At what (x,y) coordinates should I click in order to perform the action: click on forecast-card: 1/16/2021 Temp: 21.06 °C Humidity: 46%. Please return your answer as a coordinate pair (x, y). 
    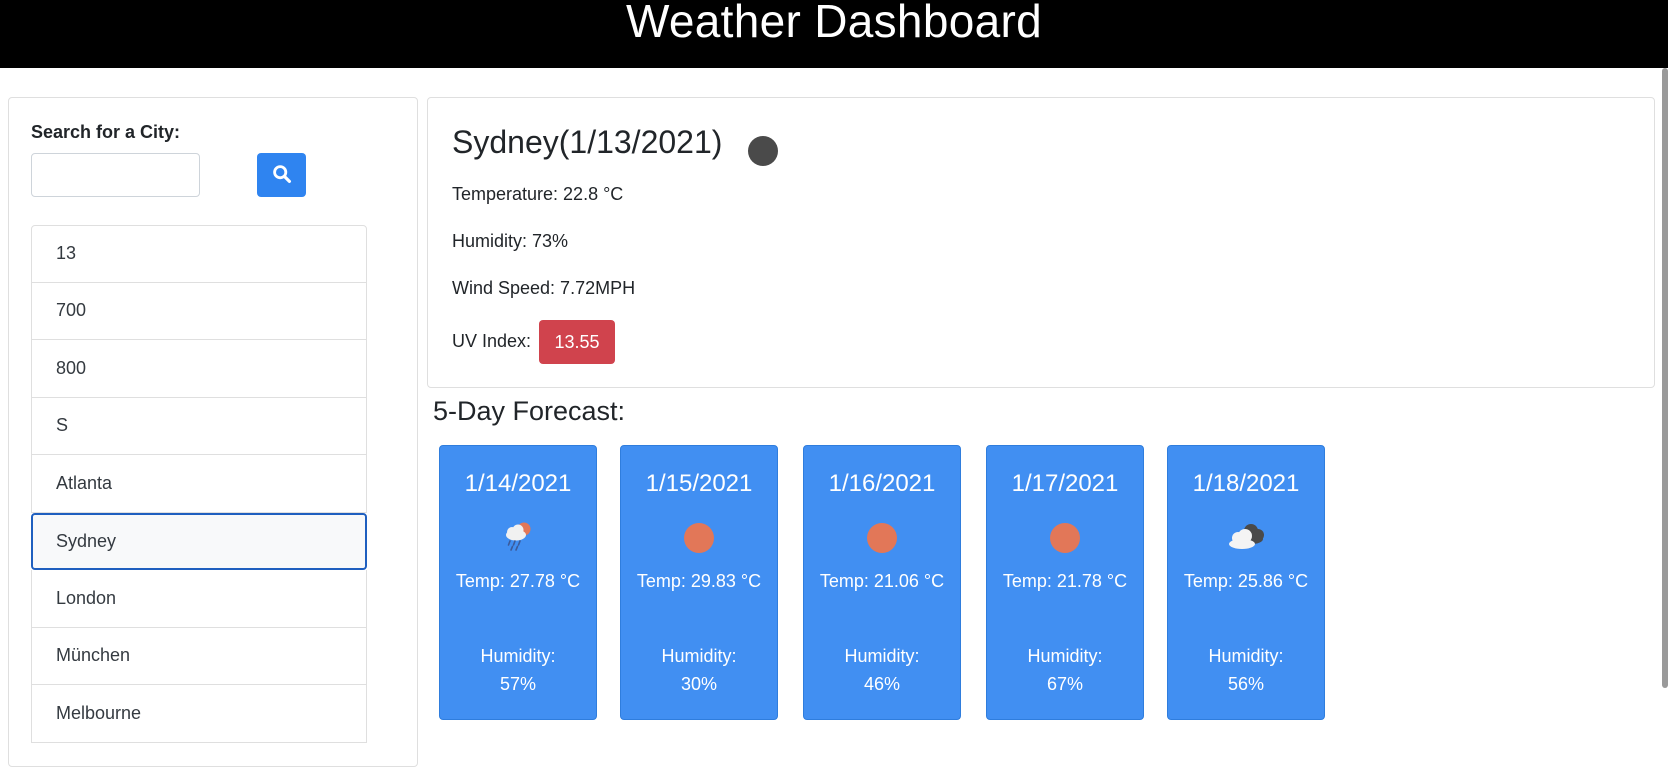
    Looking at the image, I should click on (882, 582).